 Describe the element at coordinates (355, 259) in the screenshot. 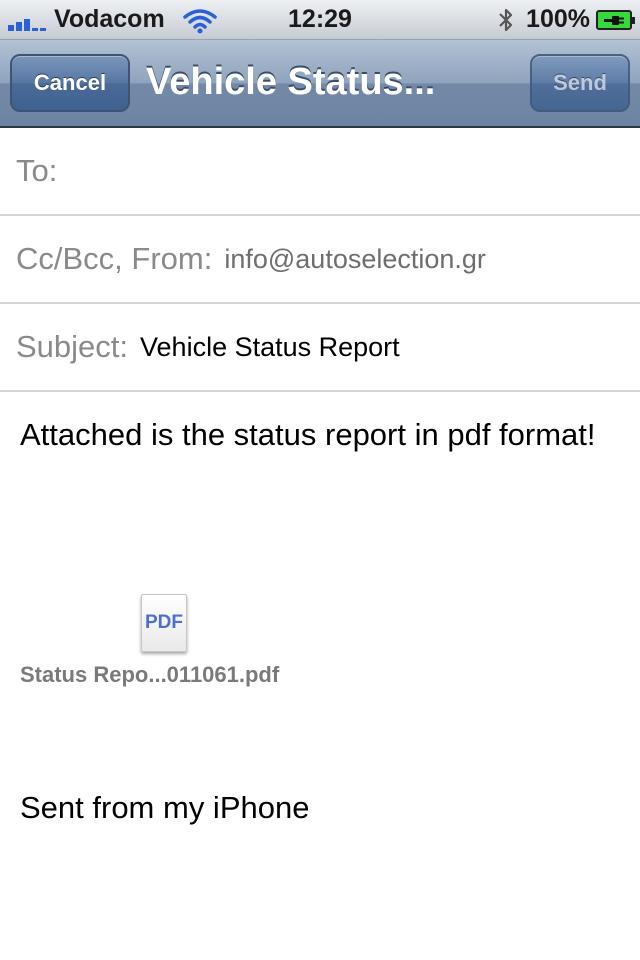

I see `from-value: info@autoselection.gr` at that location.